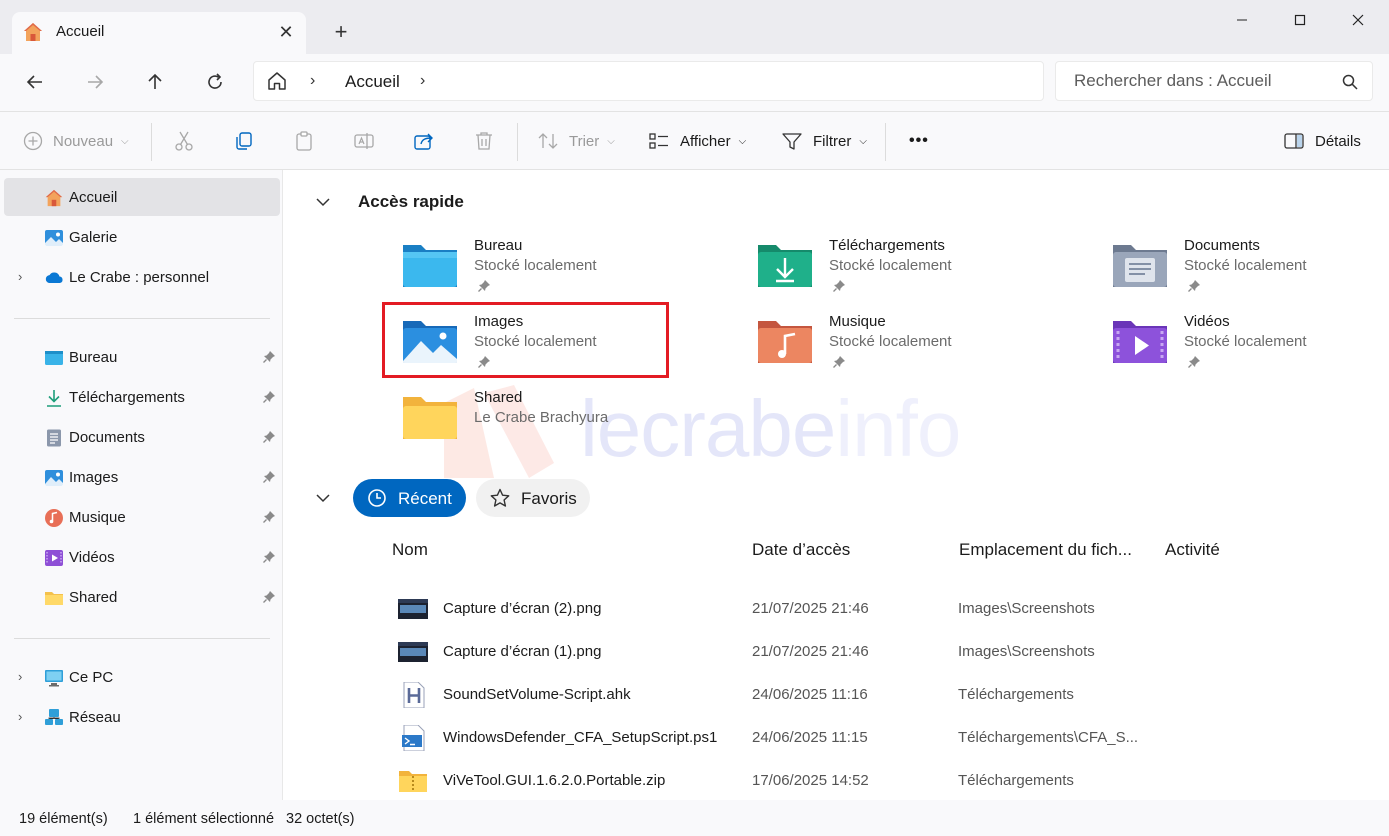 This screenshot has height=836, width=1389. I want to click on column-header-activity: Activité, so click(1192, 550).